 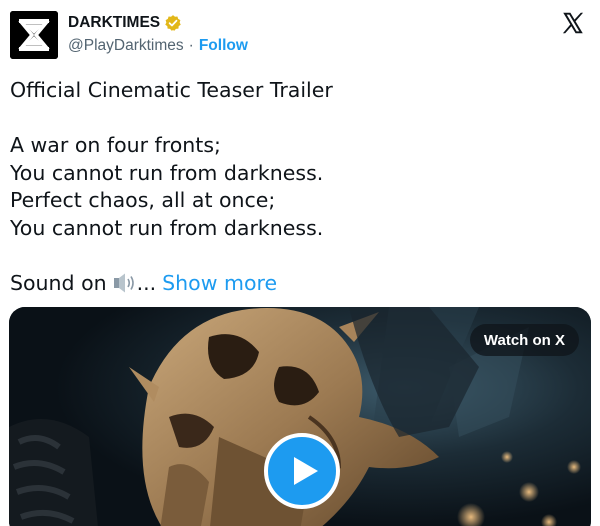 What do you see at coordinates (219, 284) in the screenshot?
I see `show-more-link: Show more` at bounding box center [219, 284].